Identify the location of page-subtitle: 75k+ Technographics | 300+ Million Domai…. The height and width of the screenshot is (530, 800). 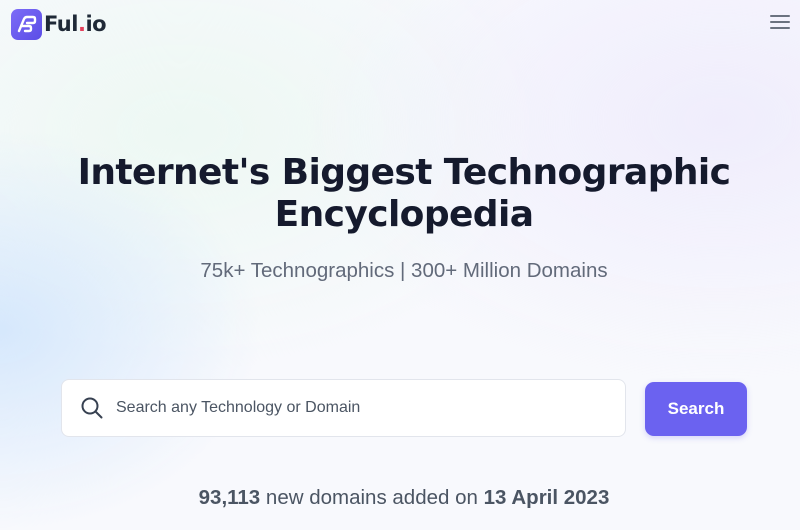
(404, 270).